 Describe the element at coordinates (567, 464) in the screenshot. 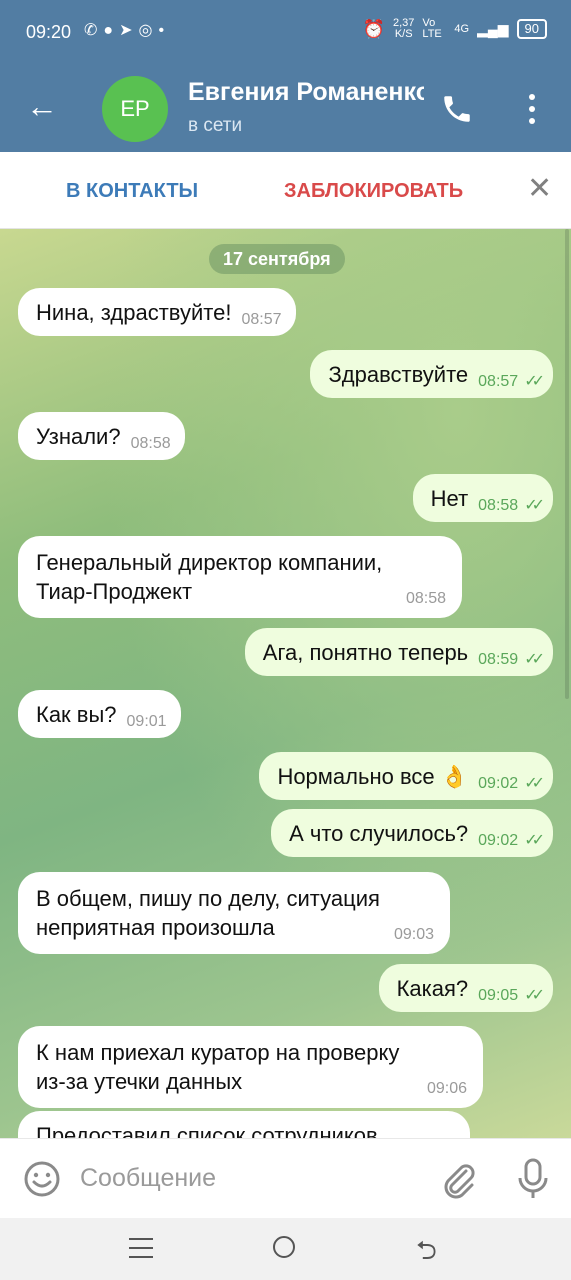

I see `scrollbar` at that location.